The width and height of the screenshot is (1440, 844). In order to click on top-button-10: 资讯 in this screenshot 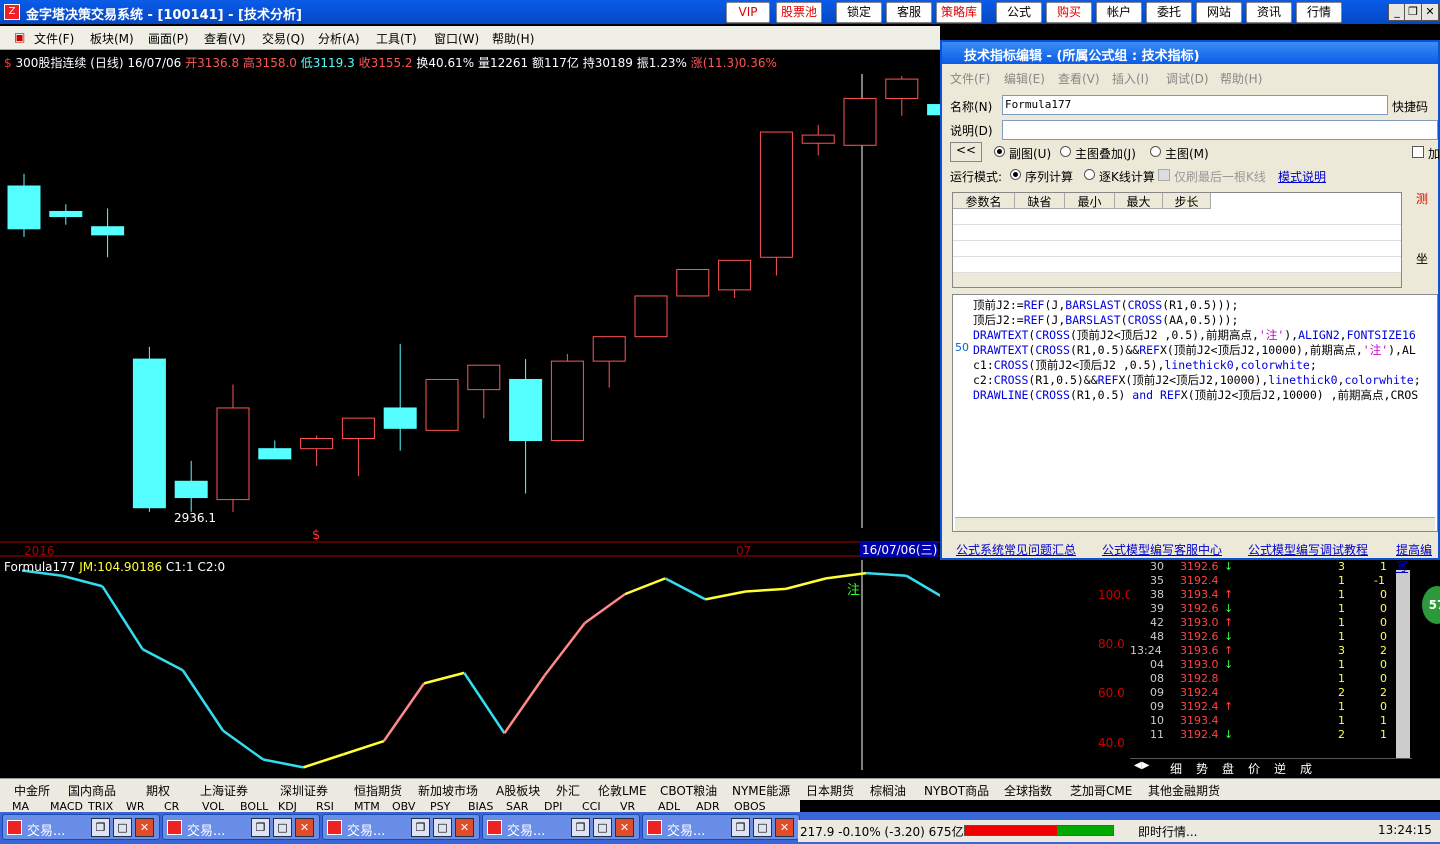, I will do `click(1269, 12)`.